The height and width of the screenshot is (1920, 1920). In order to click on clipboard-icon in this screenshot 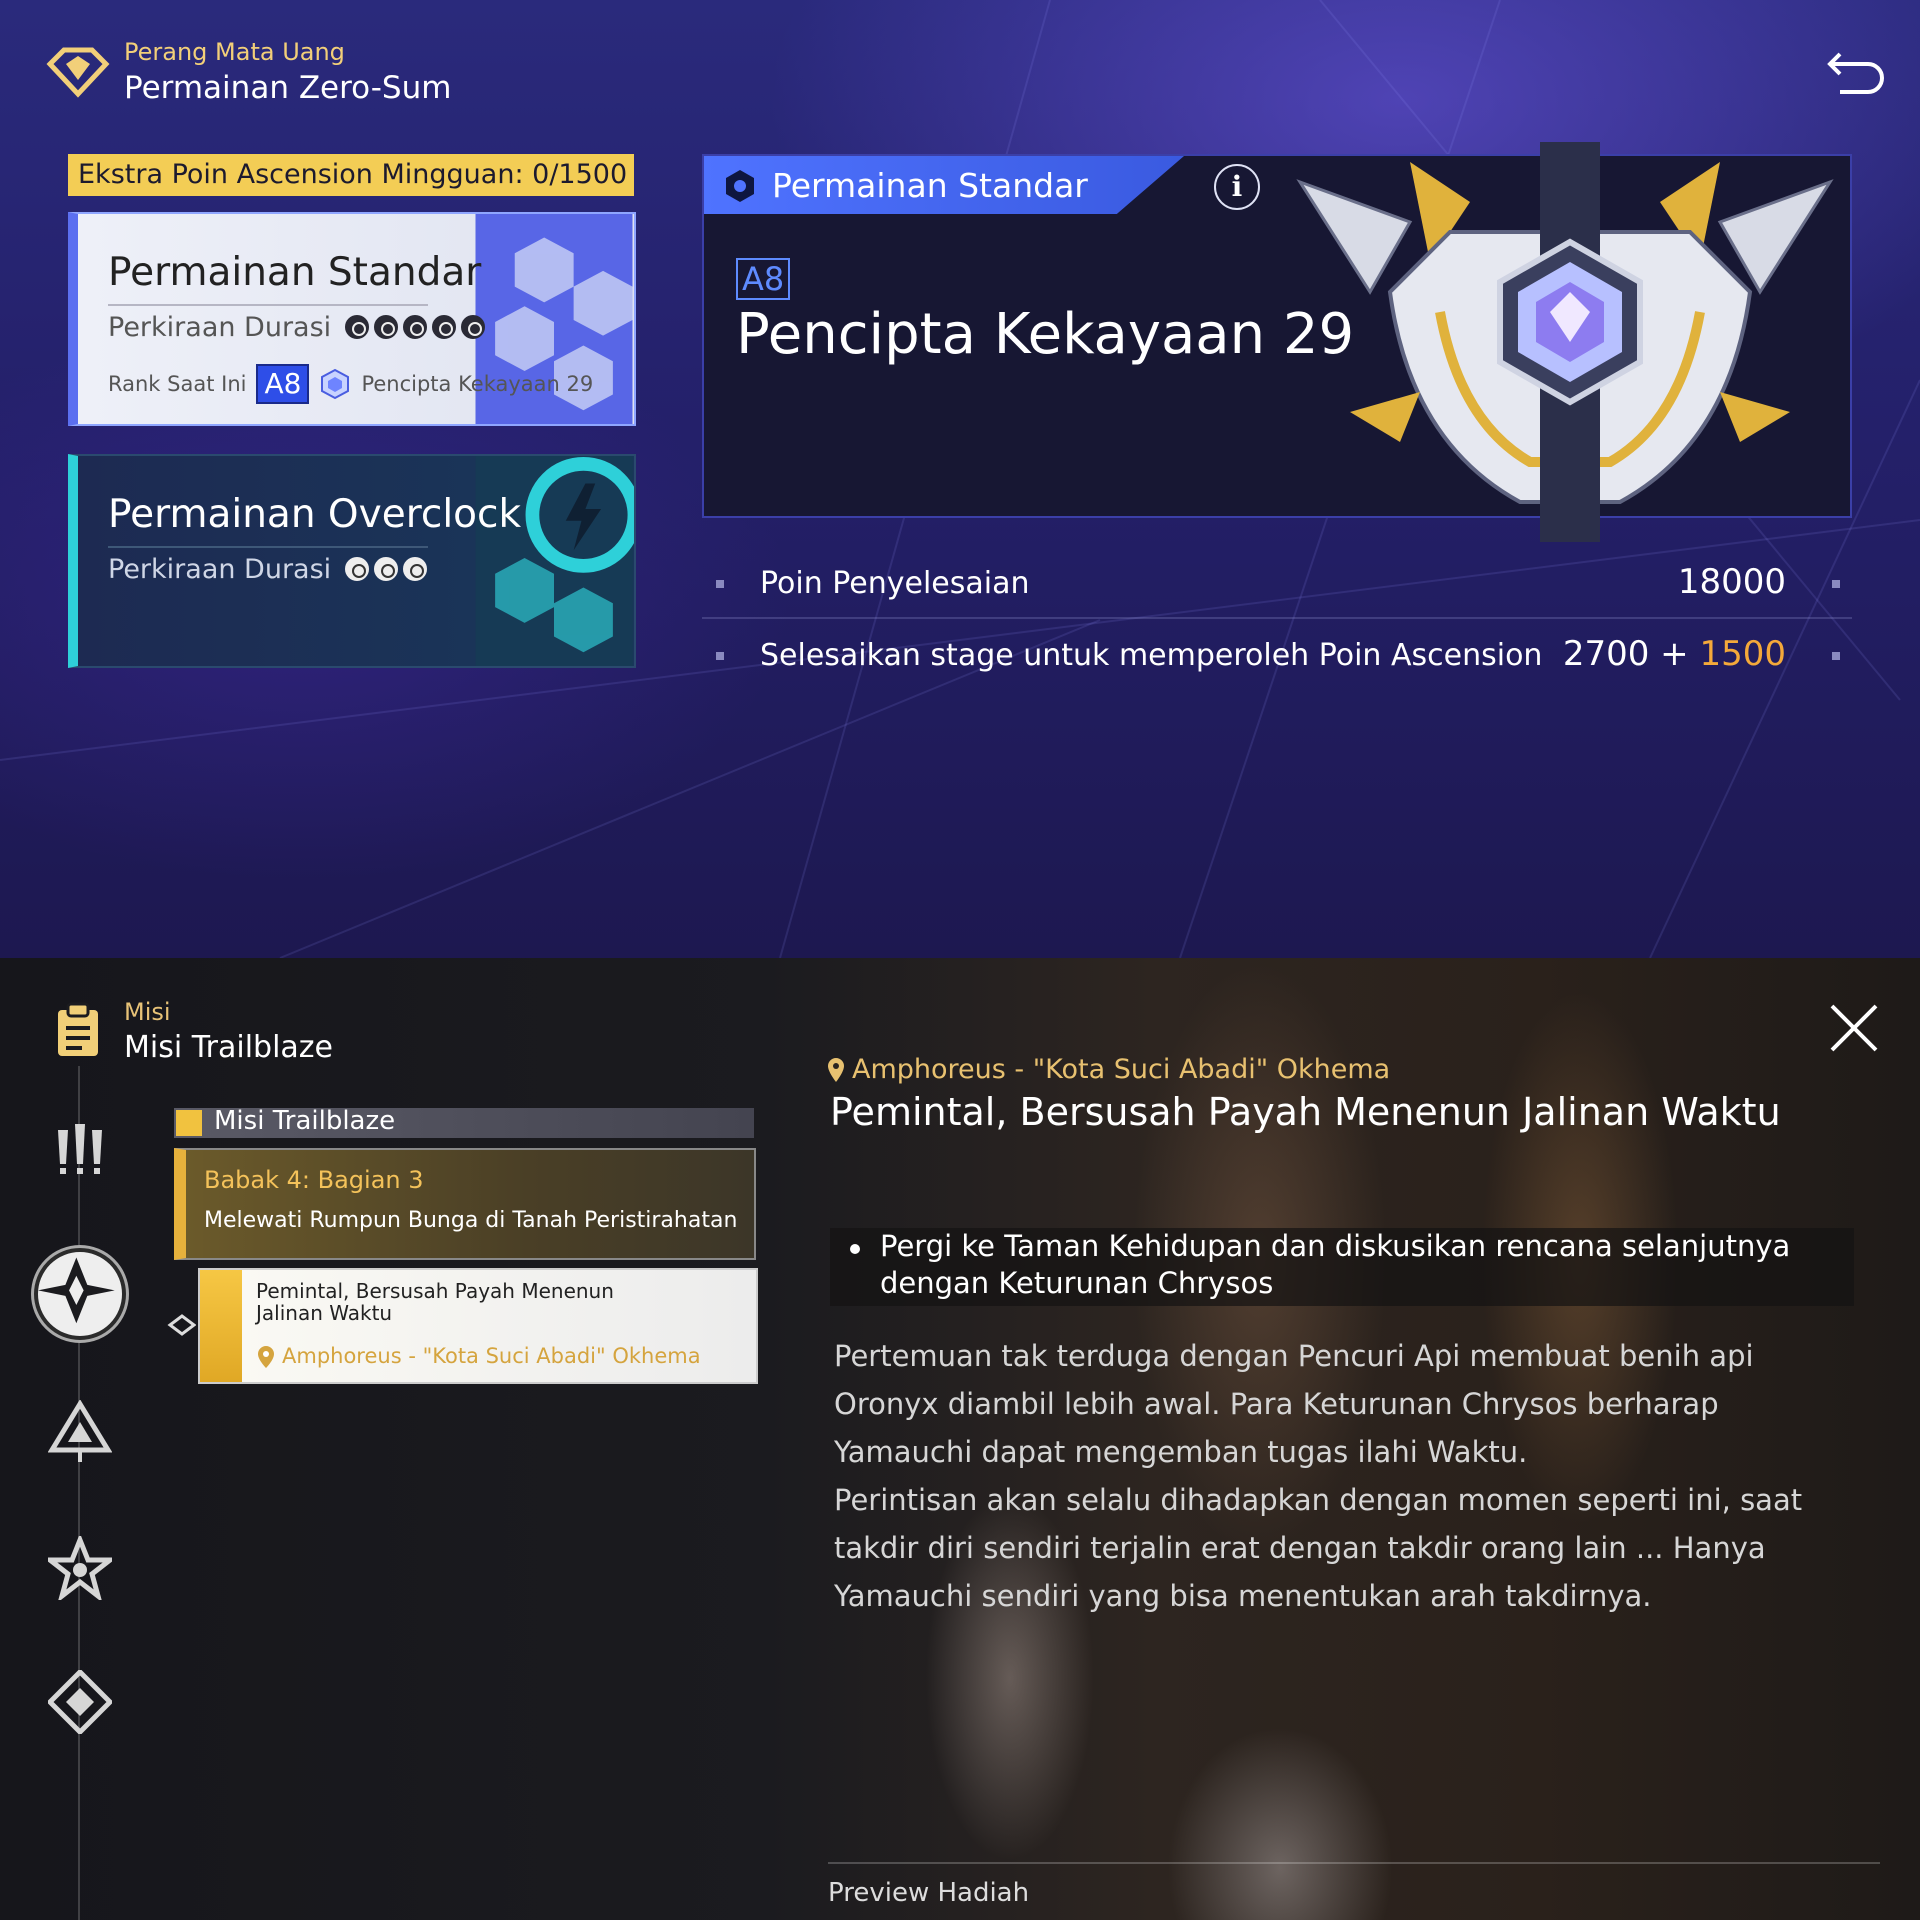, I will do `click(78, 1029)`.